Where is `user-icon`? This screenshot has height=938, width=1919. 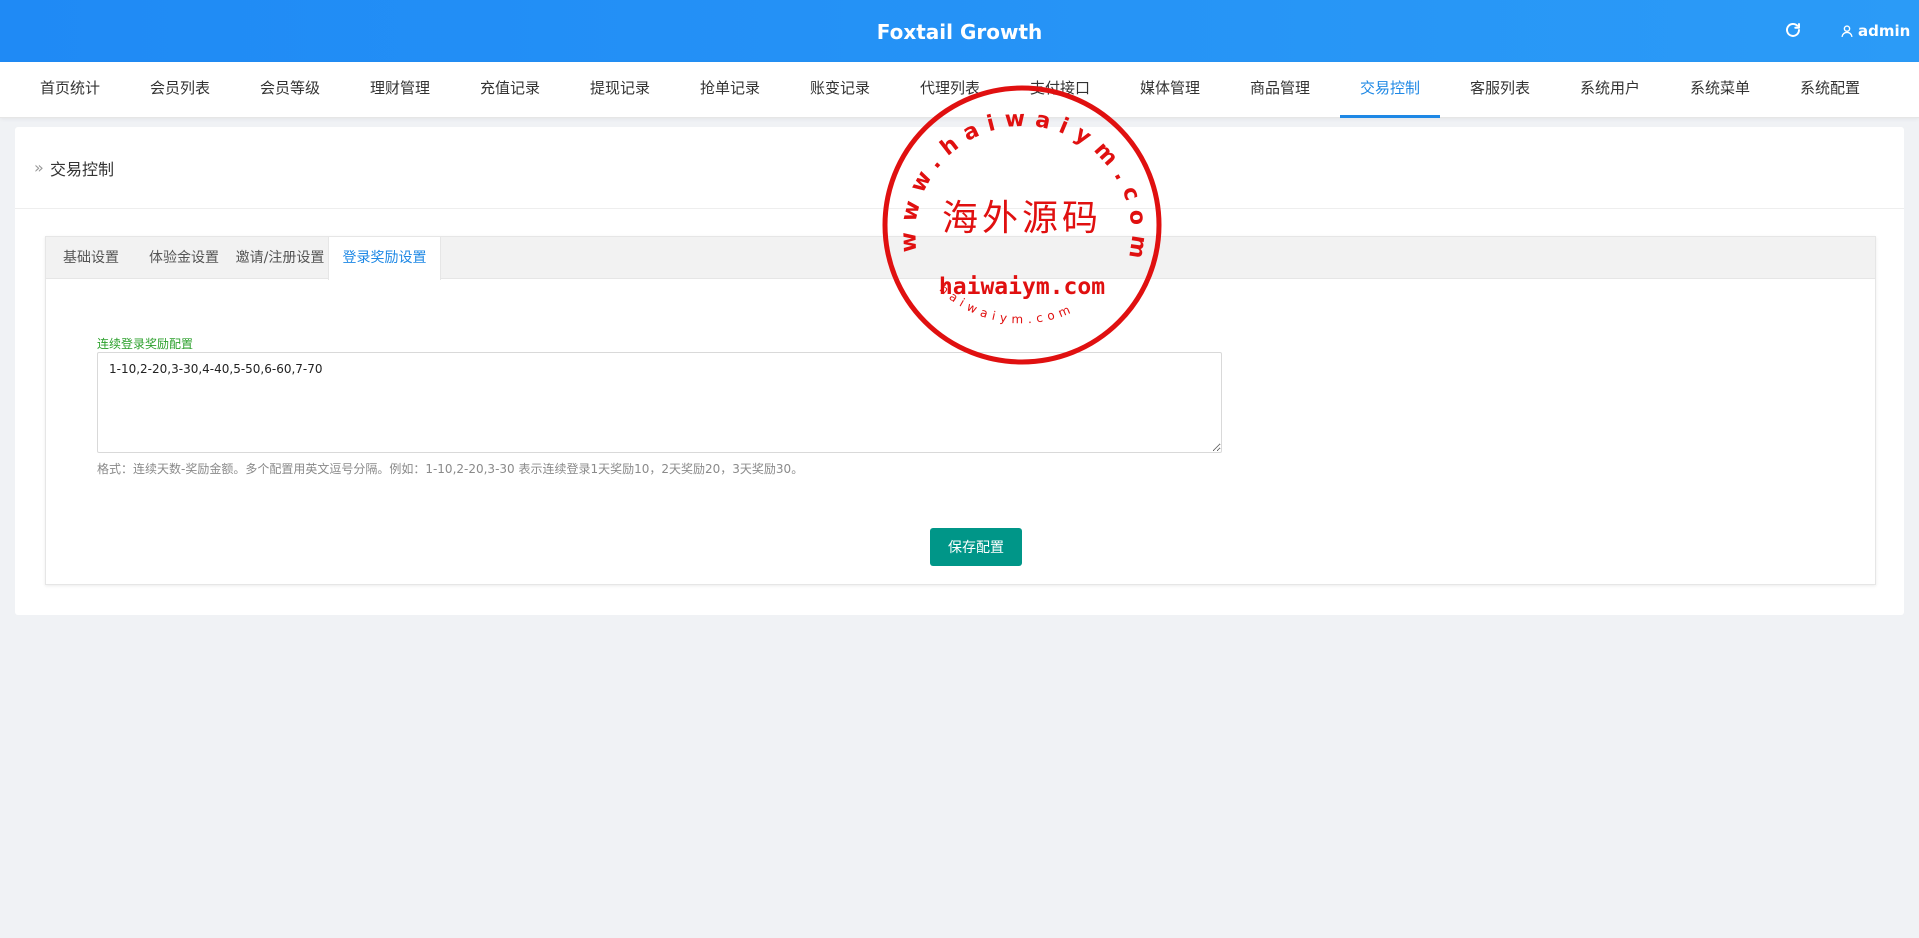 user-icon is located at coordinates (1847, 31).